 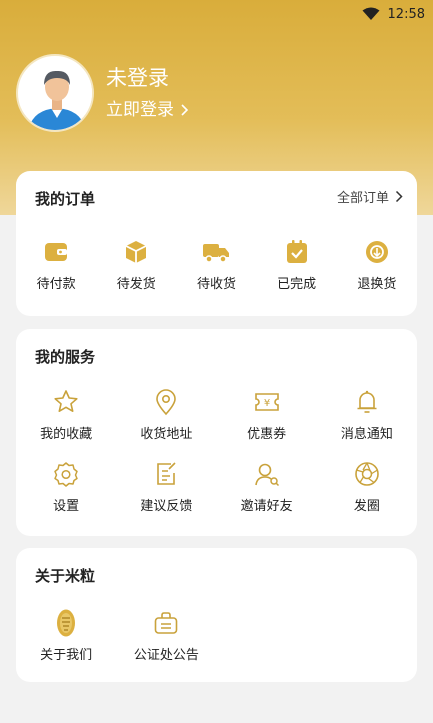 I want to click on login-link: 立即登录, so click(x=147, y=110).